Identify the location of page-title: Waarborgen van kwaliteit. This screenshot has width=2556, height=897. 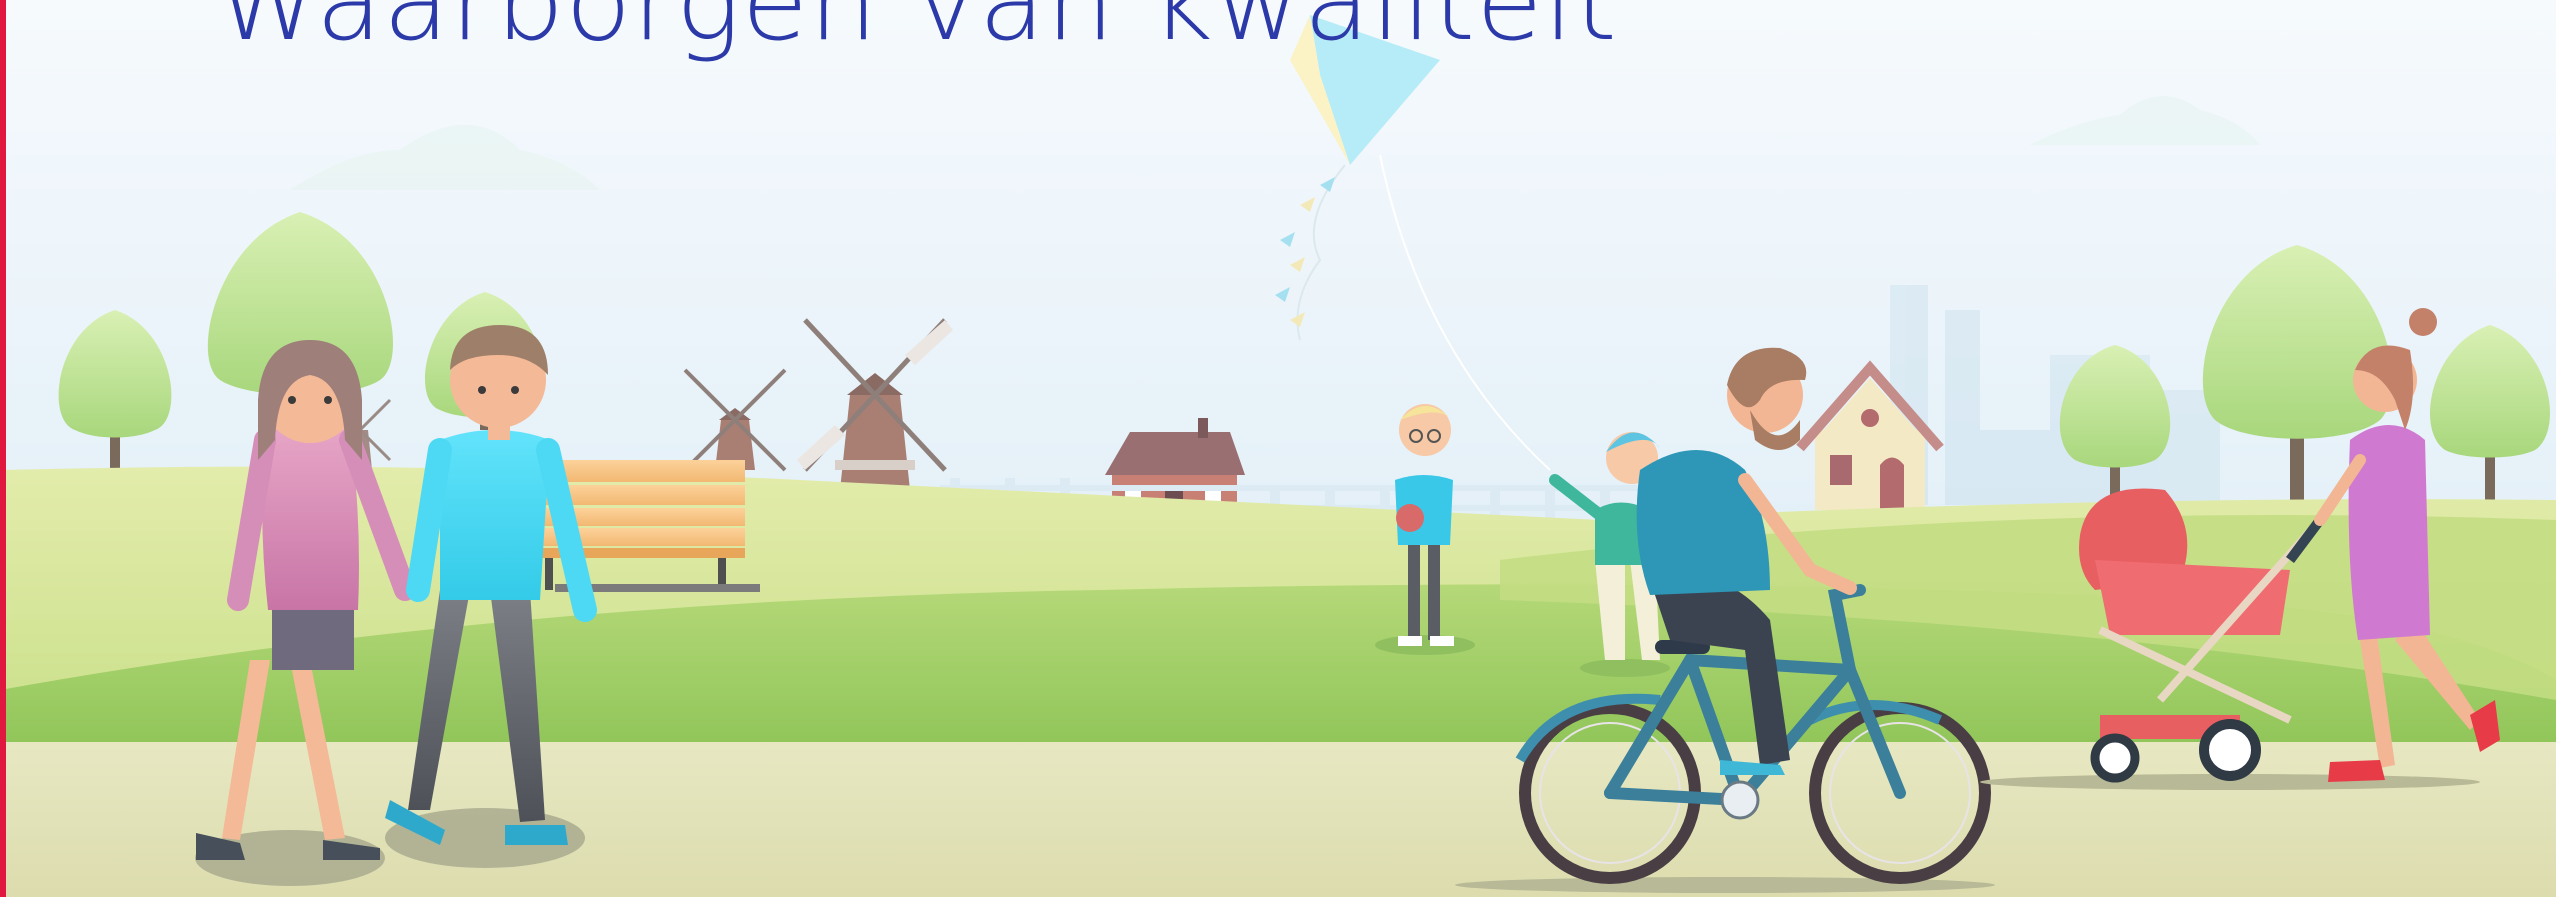
(916, 32).